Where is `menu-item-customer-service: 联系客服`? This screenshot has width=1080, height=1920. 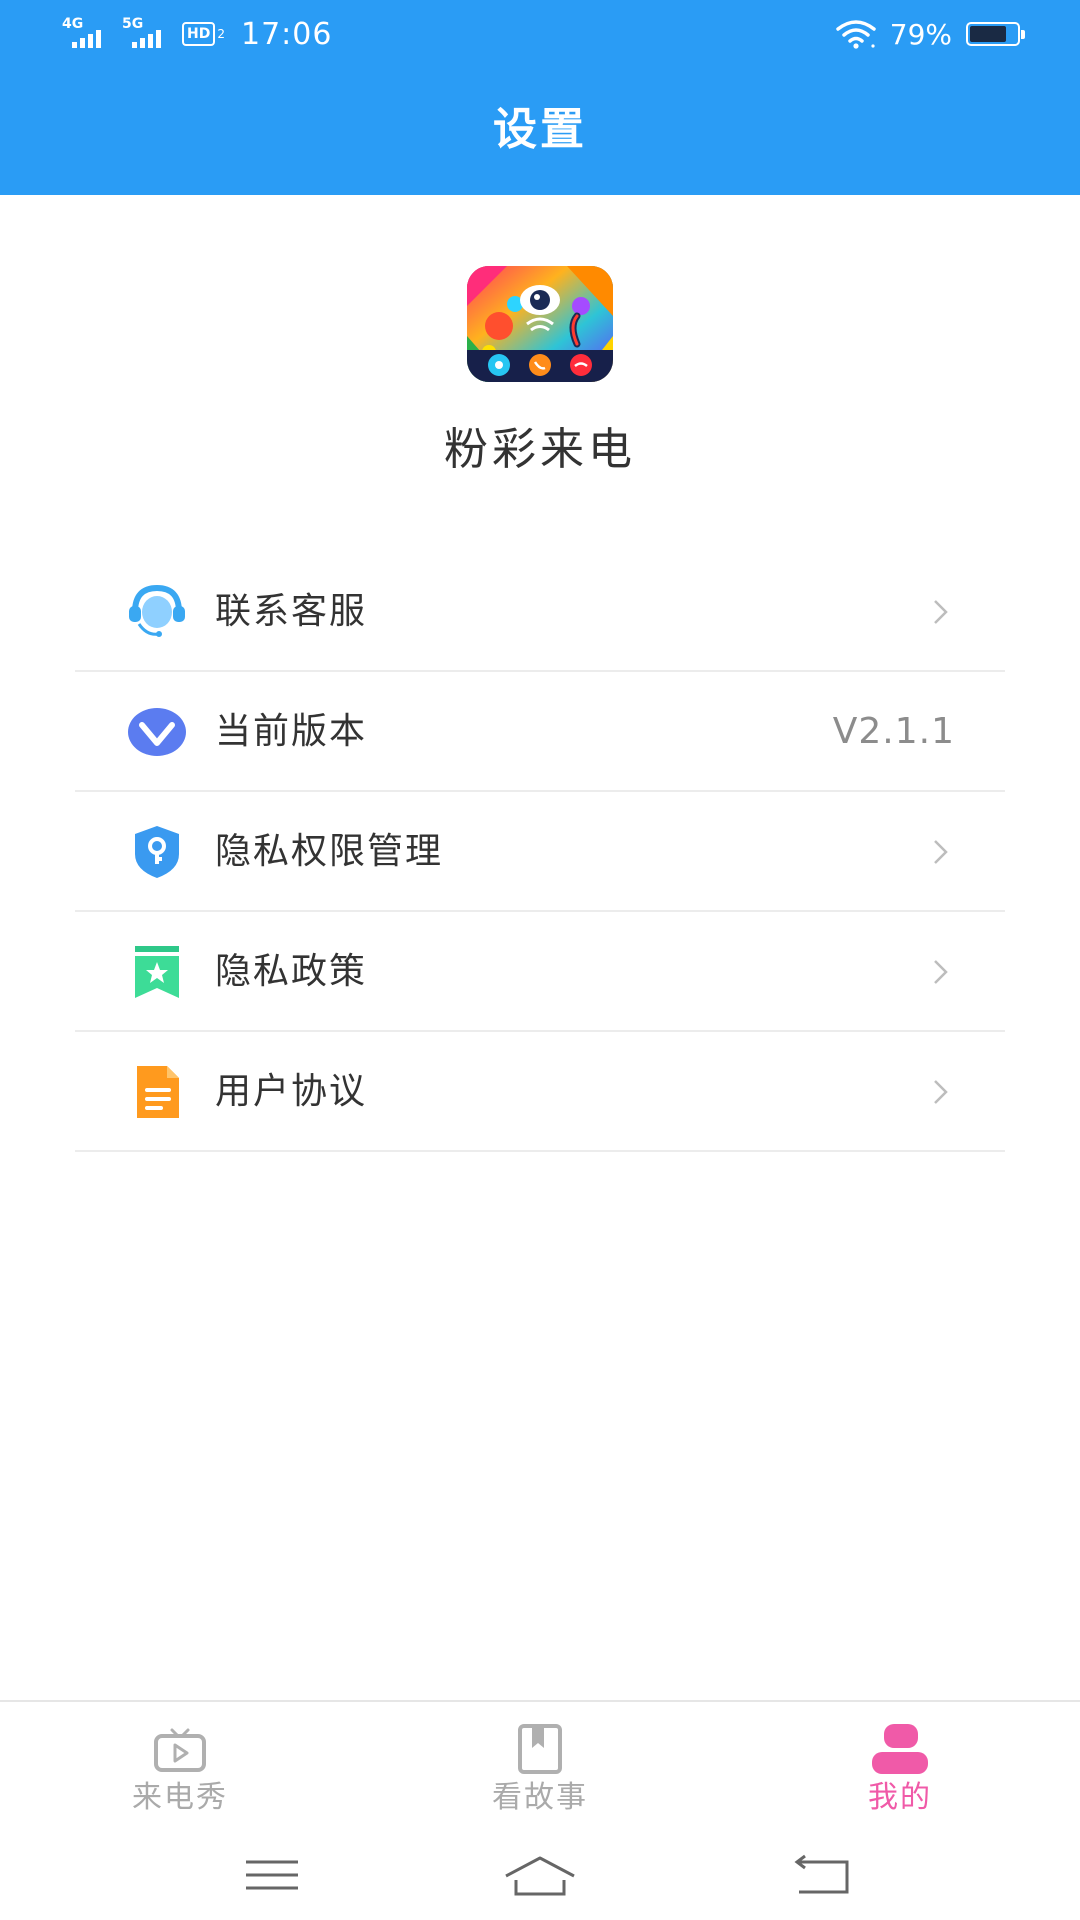 menu-item-customer-service: 联系客服 is located at coordinates (540, 612).